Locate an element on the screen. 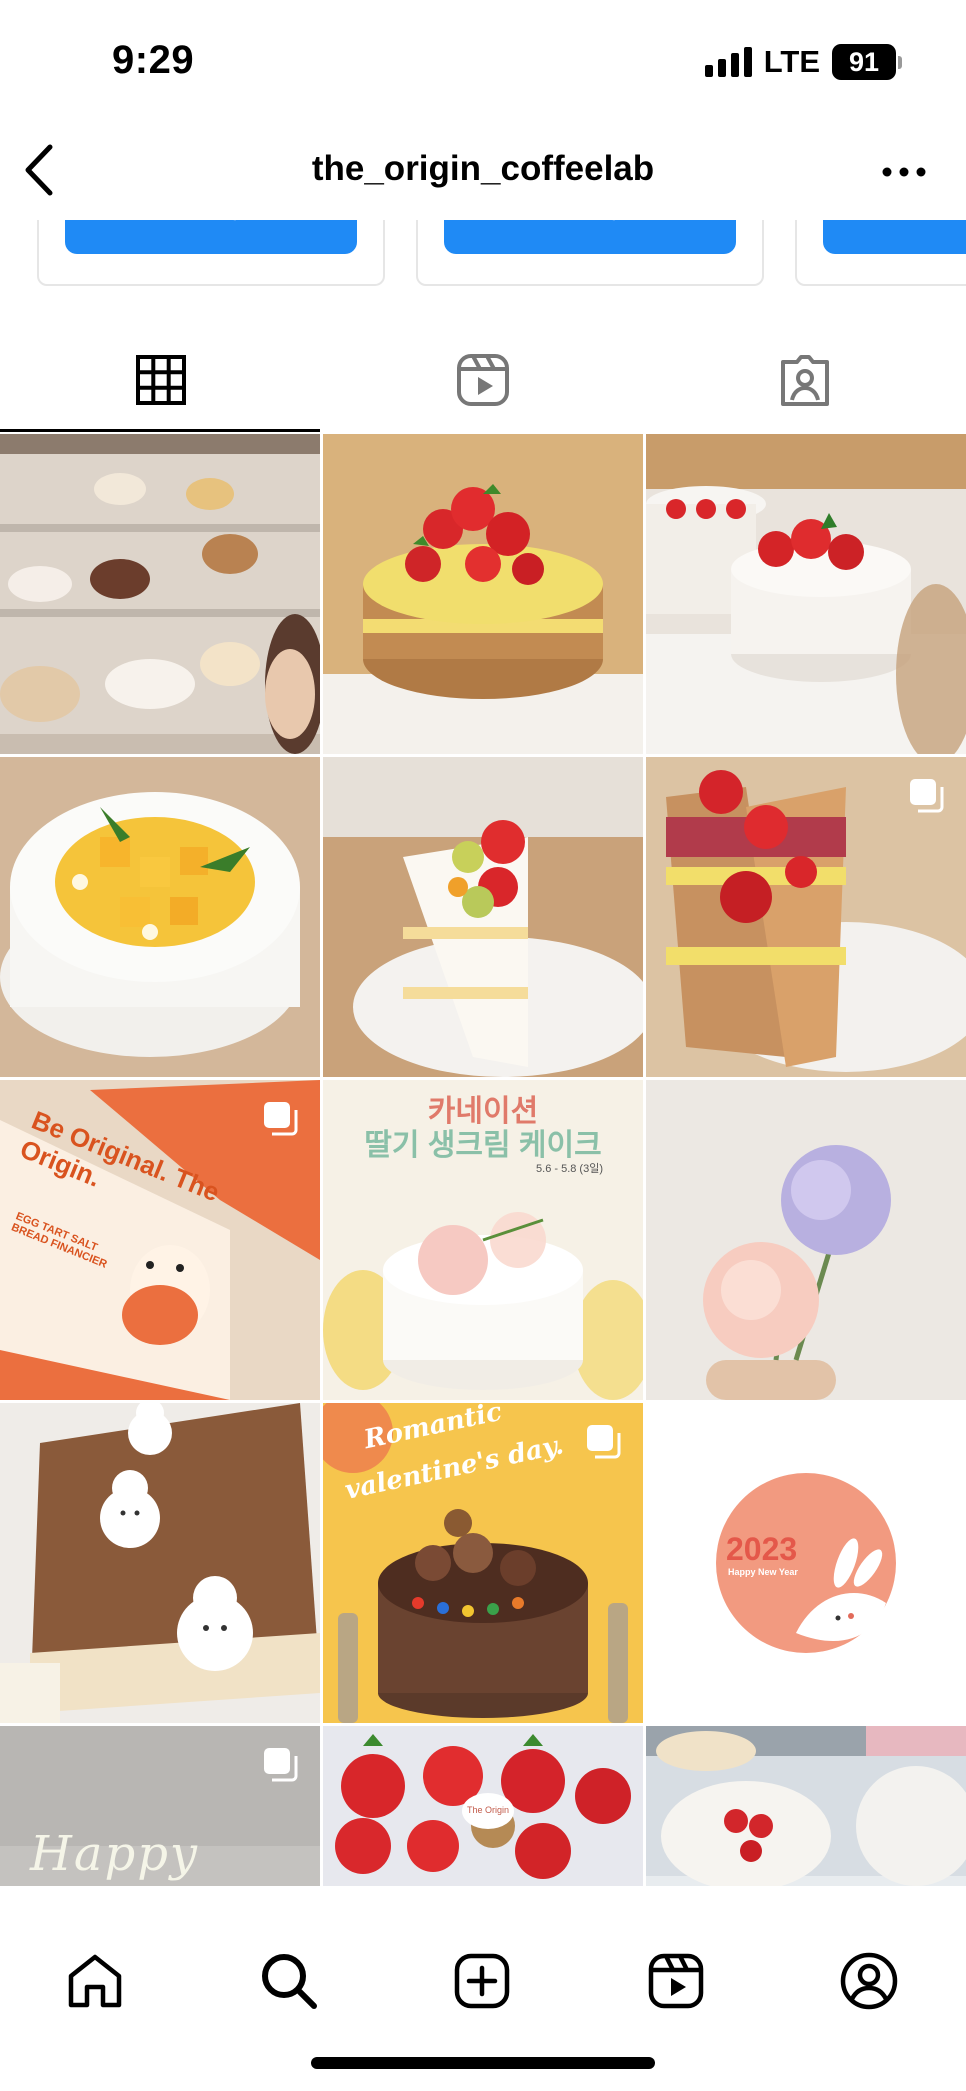 The width and height of the screenshot is (966, 2091). shortcake-slice-photo is located at coordinates (483, 917).